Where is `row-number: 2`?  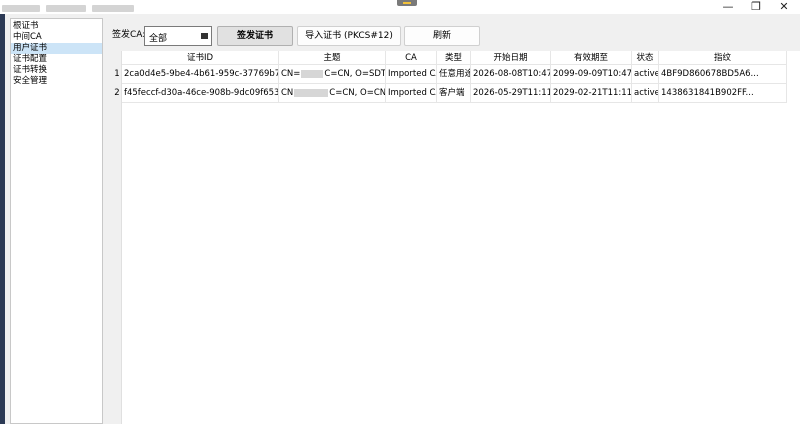 row-number: 2 is located at coordinates (117, 93).